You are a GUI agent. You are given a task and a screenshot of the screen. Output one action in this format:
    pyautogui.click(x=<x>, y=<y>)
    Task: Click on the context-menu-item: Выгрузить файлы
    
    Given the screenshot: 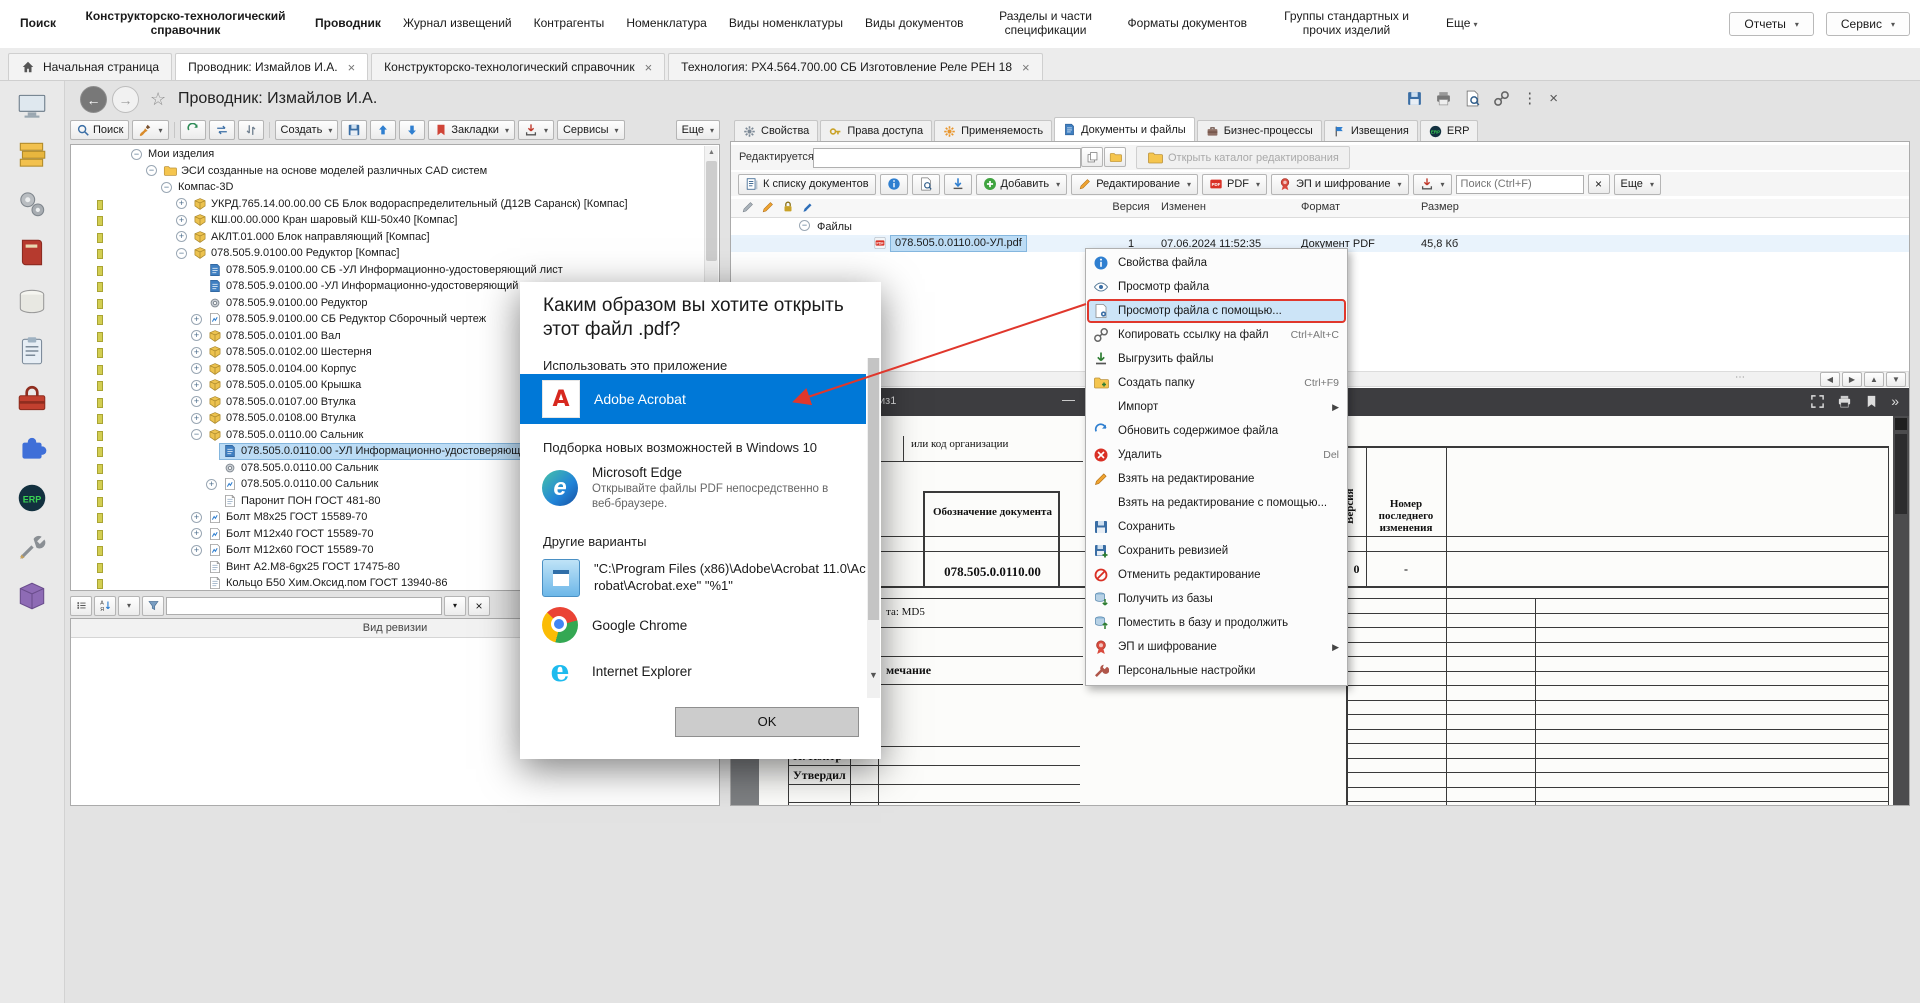 What is the action you would take?
    pyautogui.click(x=1216, y=359)
    